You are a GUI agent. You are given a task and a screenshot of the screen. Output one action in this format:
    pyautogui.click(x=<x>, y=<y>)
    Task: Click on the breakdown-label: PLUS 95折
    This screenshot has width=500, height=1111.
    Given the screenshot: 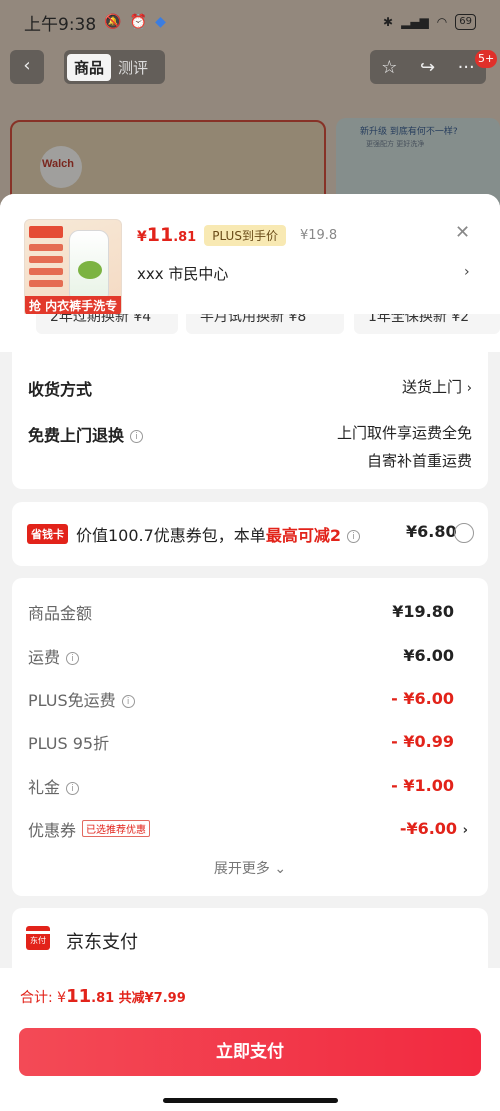 What is the action you would take?
    pyautogui.click(x=69, y=743)
    